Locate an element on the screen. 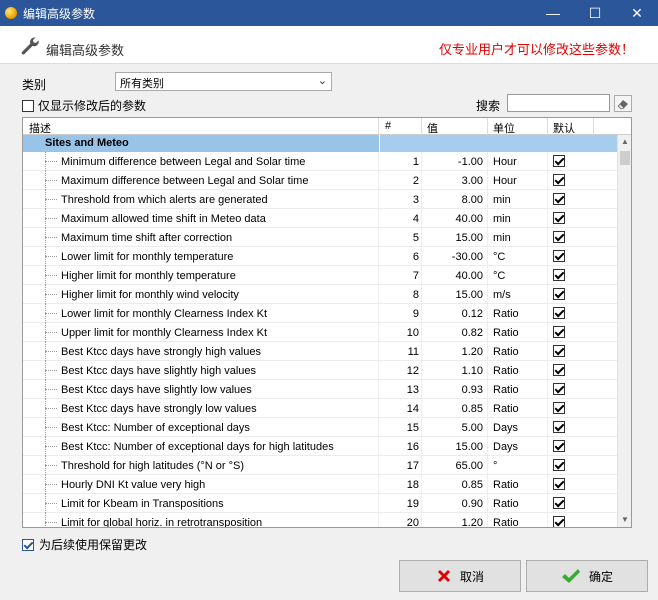 The height and width of the screenshot is (600, 658). scroll-up-icon: ▲ is located at coordinates (624, 142).